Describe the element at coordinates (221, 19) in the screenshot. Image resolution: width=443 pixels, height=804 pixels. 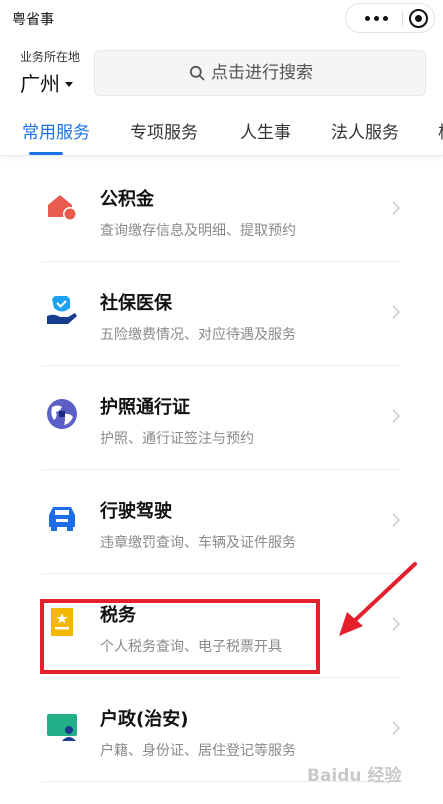
I see `top-bar: 粤省事` at that location.